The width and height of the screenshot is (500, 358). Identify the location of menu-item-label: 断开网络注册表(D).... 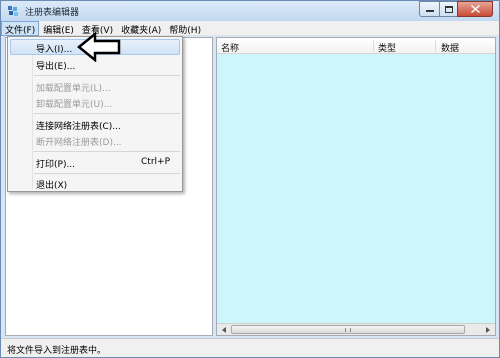
(79, 143).